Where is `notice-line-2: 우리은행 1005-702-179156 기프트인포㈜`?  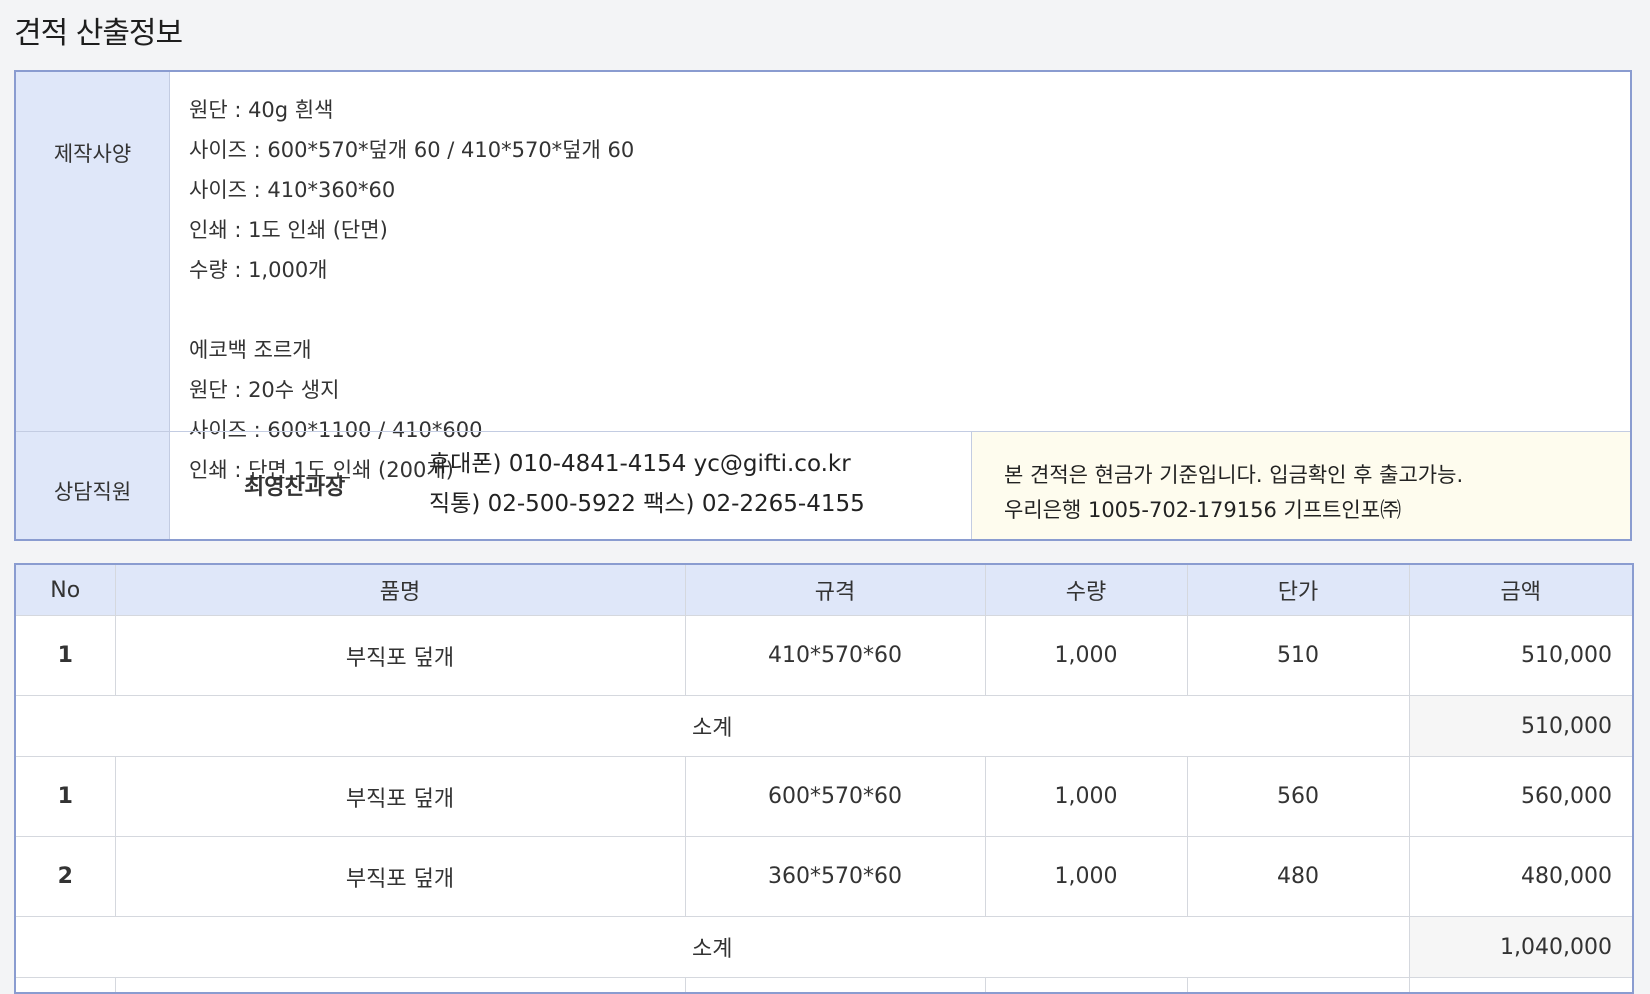
notice-line-2: 우리은행 1005-702-179156 기프트인포㈜ is located at coordinates (1203, 510).